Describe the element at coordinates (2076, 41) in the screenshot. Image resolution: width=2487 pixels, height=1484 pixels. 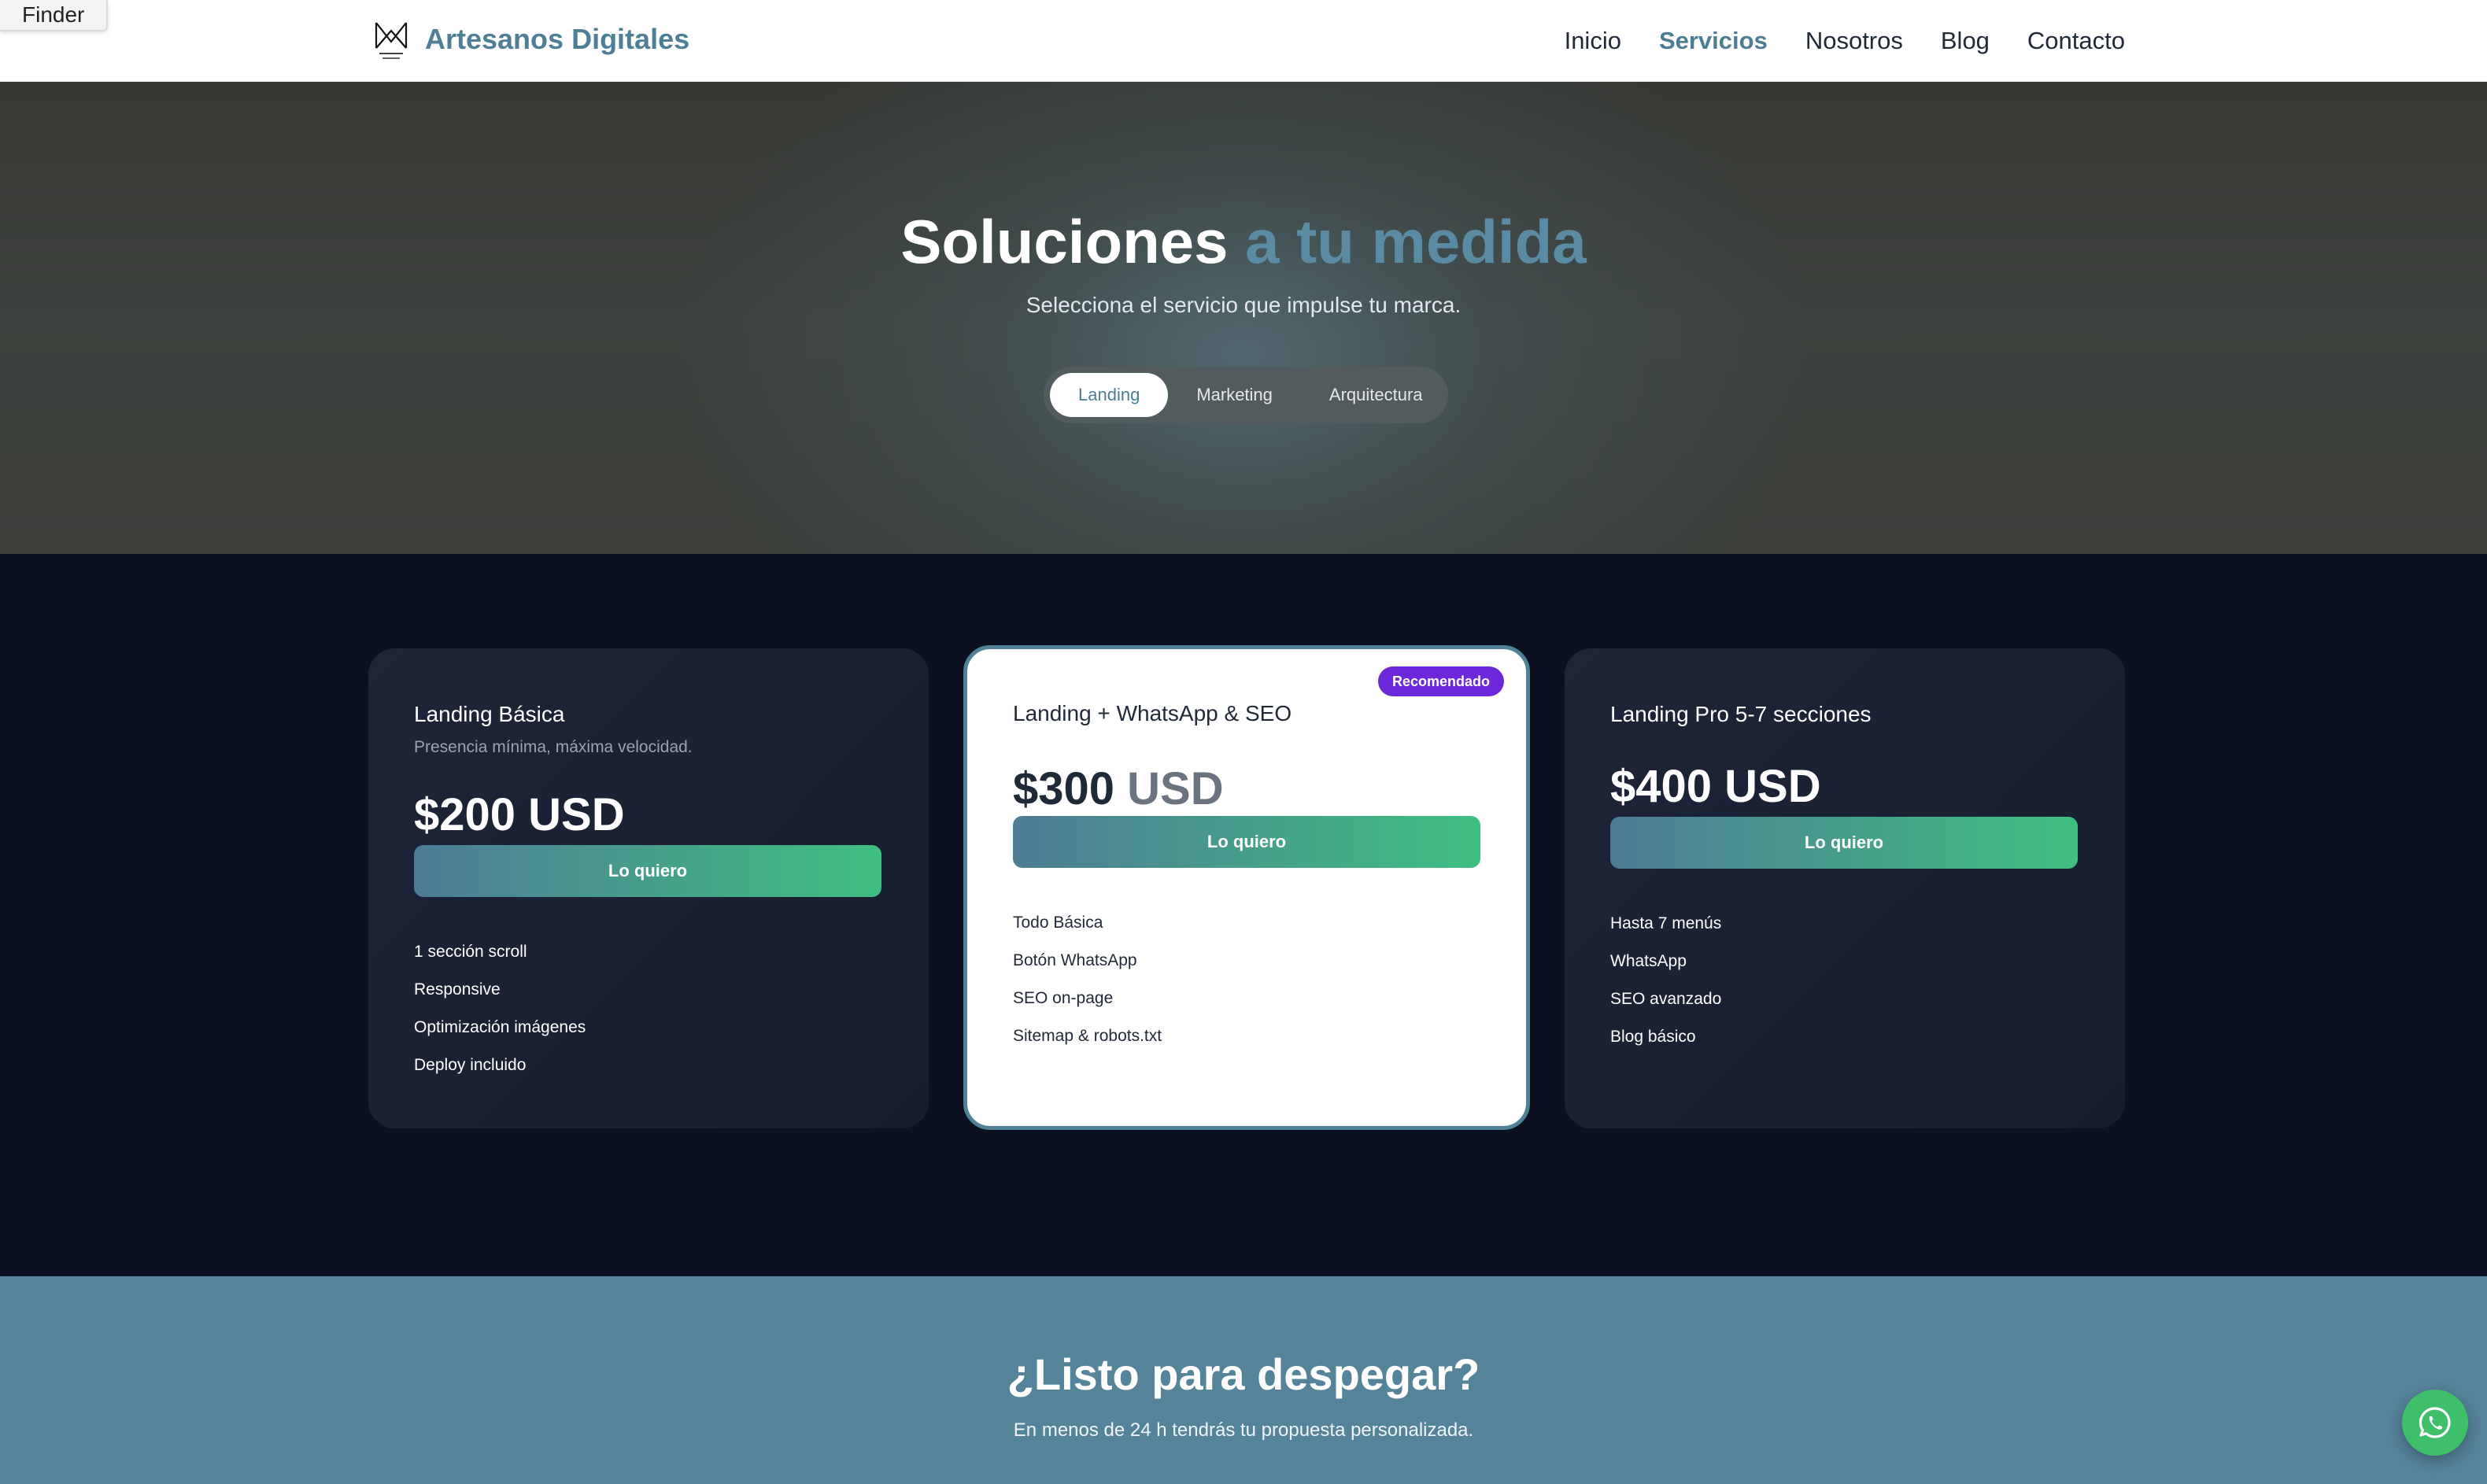
I see `nav-contacto: Contacto` at that location.